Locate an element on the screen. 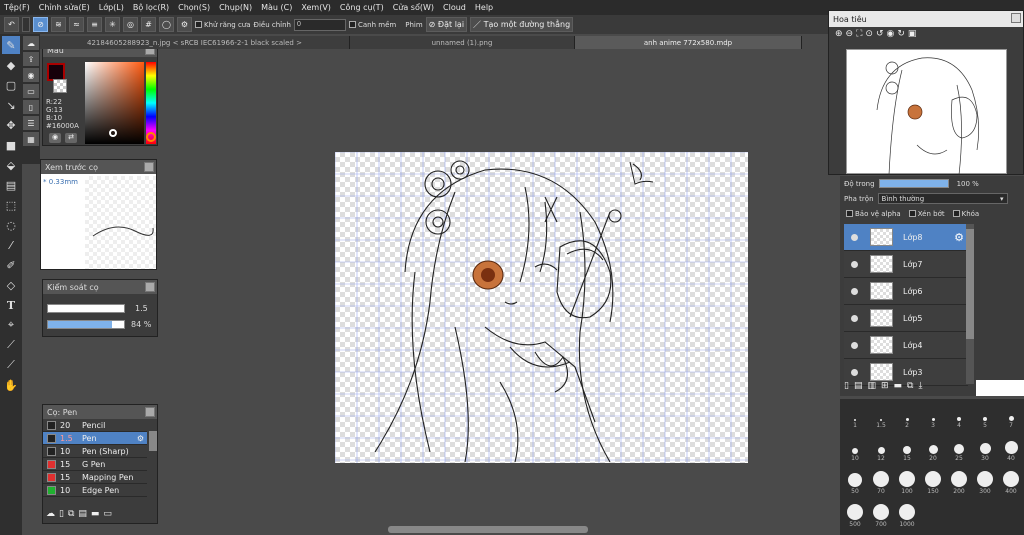 This screenshot has height=535, width=1024. new-1bit-layer-icon: ▥ is located at coordinates (871, 386).